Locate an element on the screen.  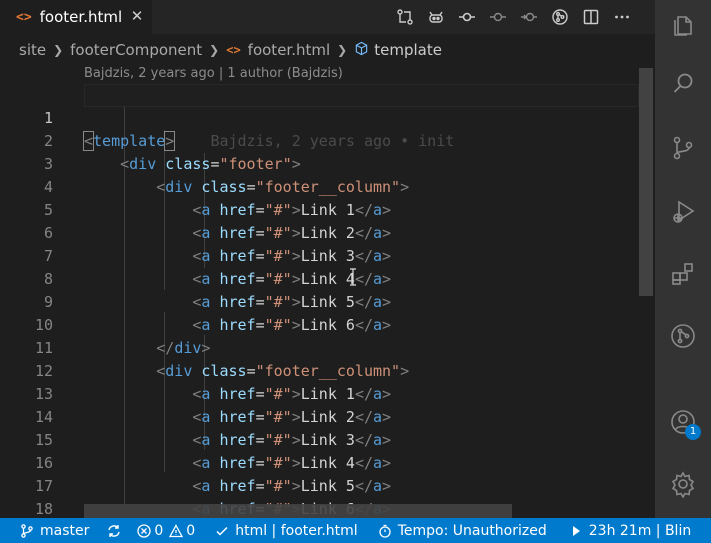
breadcrumb-item-site: site is located at coordinates (32, 50).